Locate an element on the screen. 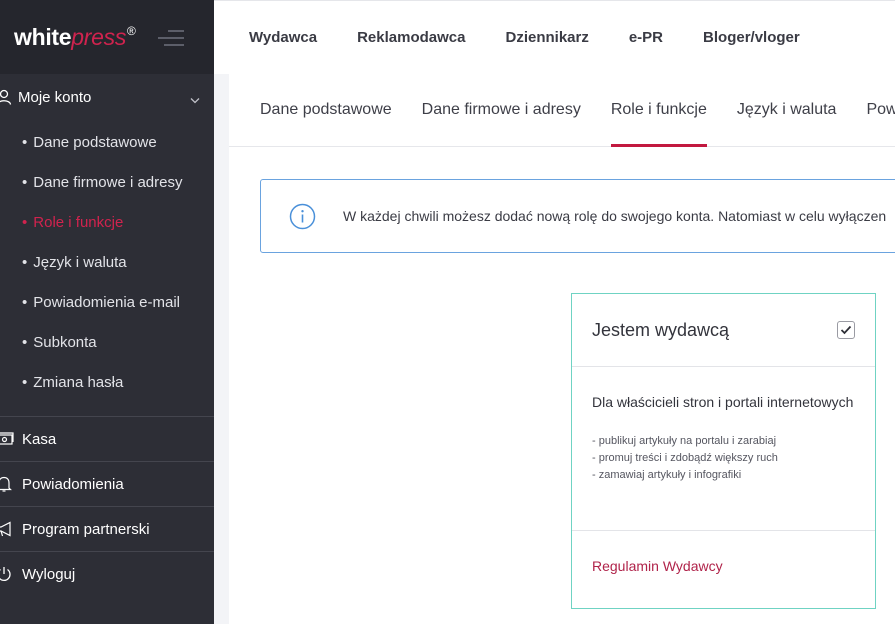  sidebar-item-logout: Wyloguj is located at coordinates (107, 573).